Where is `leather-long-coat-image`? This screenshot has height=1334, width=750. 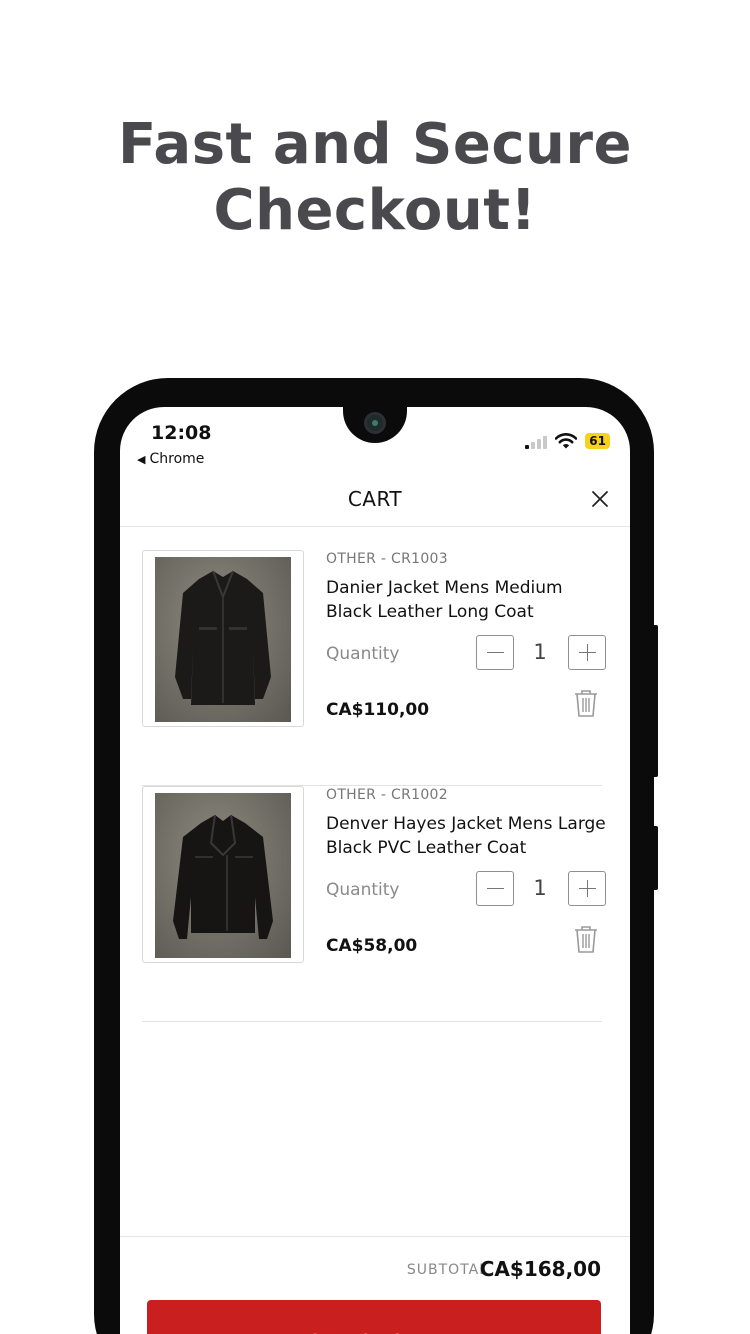
leather-long-coat-image is located at coordinates (223, 639).